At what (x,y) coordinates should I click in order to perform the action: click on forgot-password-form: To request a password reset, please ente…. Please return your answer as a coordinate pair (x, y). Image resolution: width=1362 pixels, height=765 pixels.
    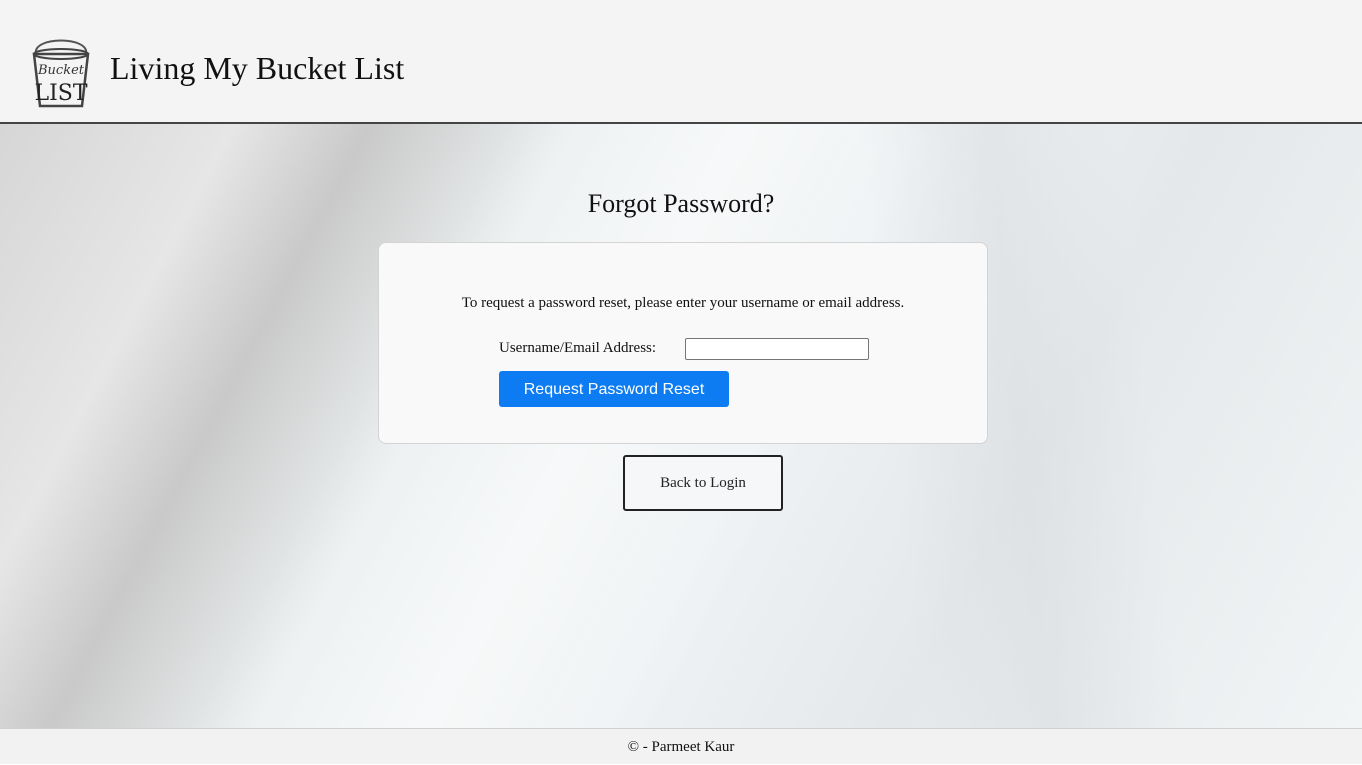
    Looking at the image, I should click on (683, 343).